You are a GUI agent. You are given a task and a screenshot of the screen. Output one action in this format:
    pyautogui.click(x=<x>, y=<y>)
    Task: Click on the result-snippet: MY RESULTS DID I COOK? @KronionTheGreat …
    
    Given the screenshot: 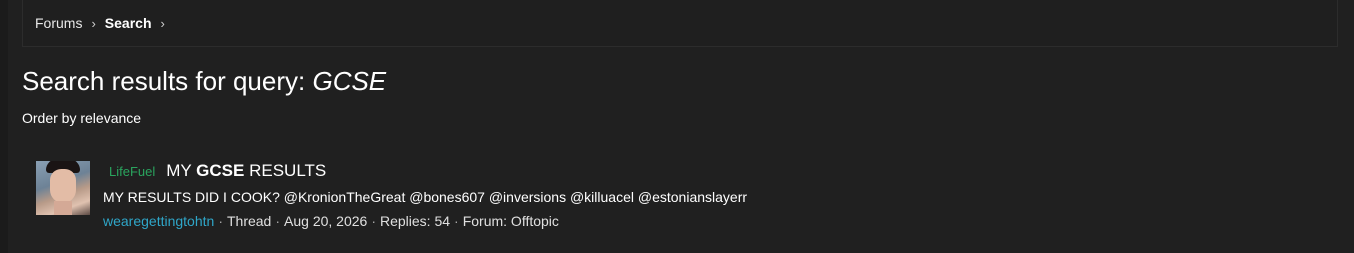 What is the action you would take?
    pyautogui.click(x=425, y=197)
    